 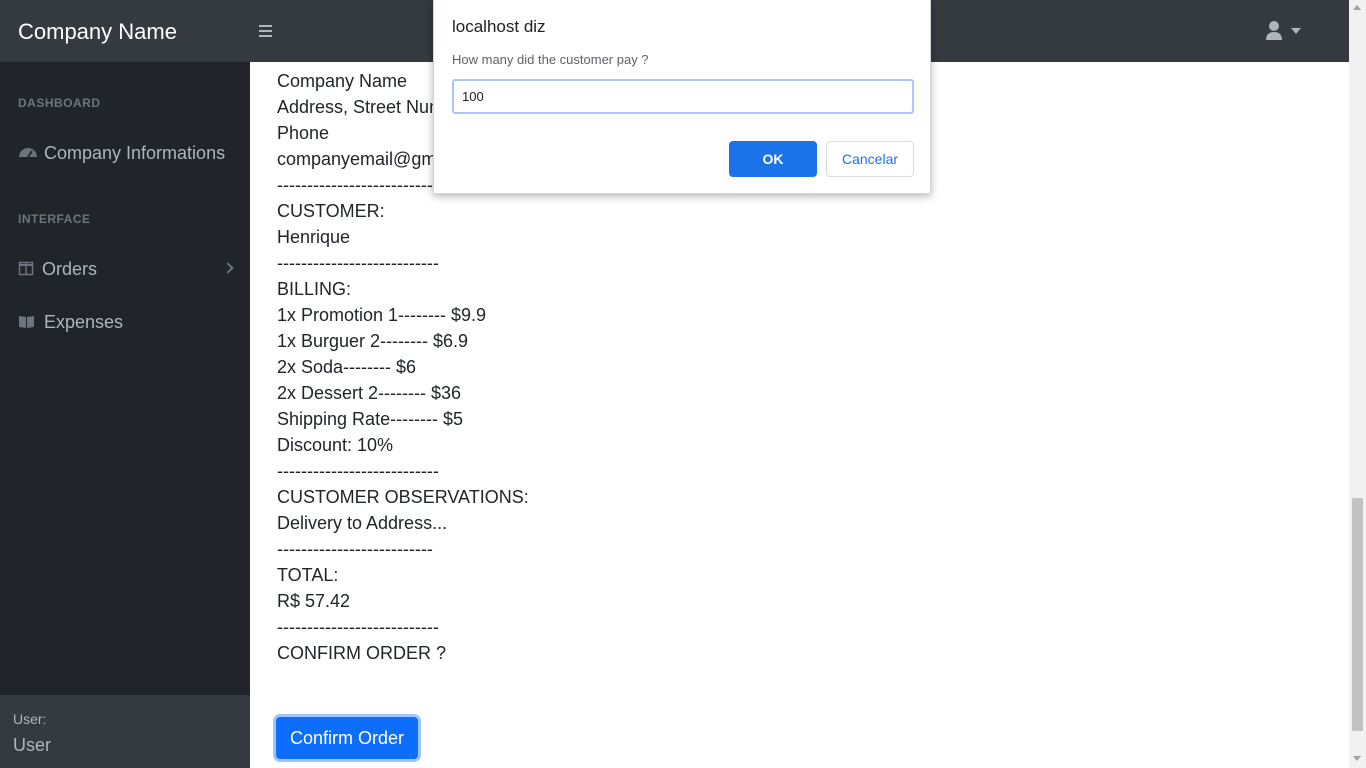 What do you see at coordinates (28, 322) in the screenshot?
I see `book-icon` at bounding box center [28, 322].